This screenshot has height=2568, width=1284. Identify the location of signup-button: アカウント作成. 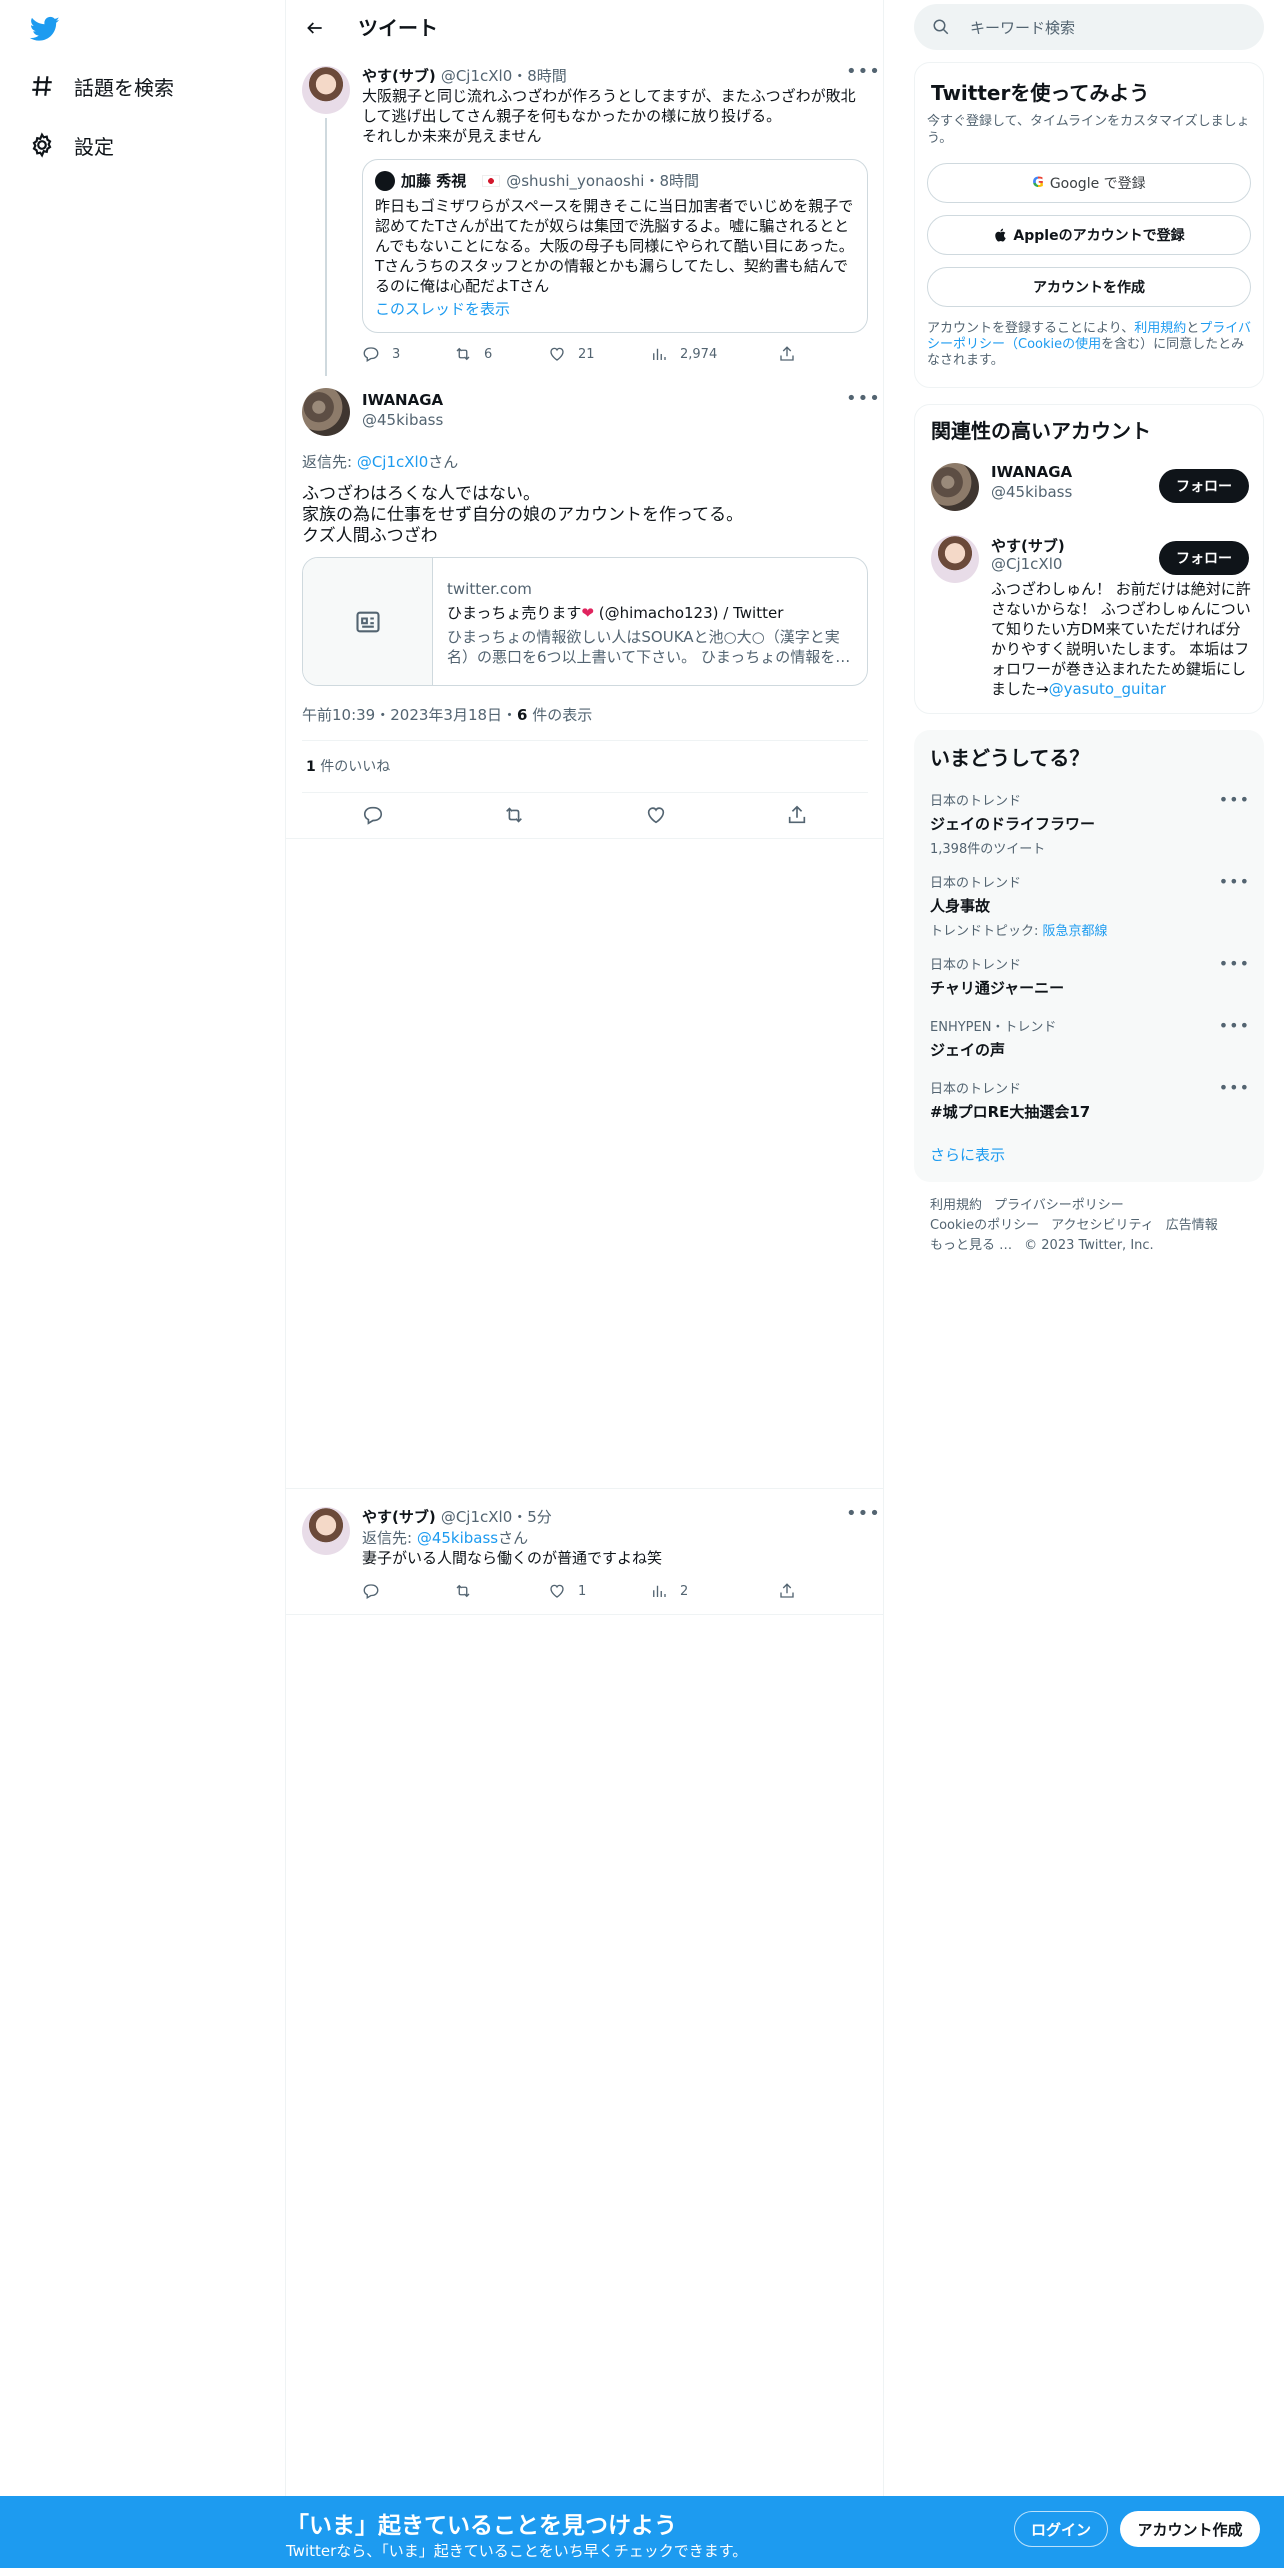
(1190, 2529).